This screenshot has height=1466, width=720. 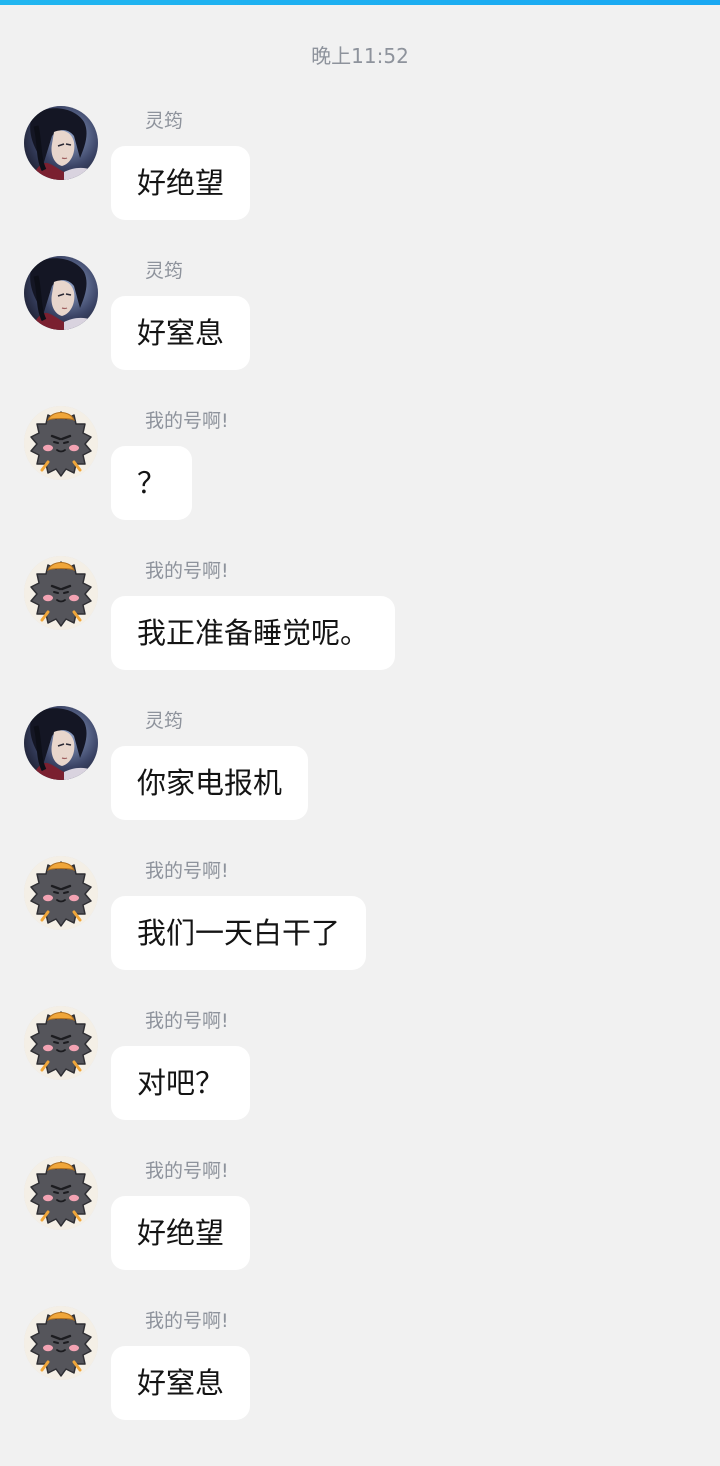 What do you see at coordinates (360, 1231) in the screenshot?
I see `chat-message: 我的号啊! 好绝望` at bounding box center [360, 1231].